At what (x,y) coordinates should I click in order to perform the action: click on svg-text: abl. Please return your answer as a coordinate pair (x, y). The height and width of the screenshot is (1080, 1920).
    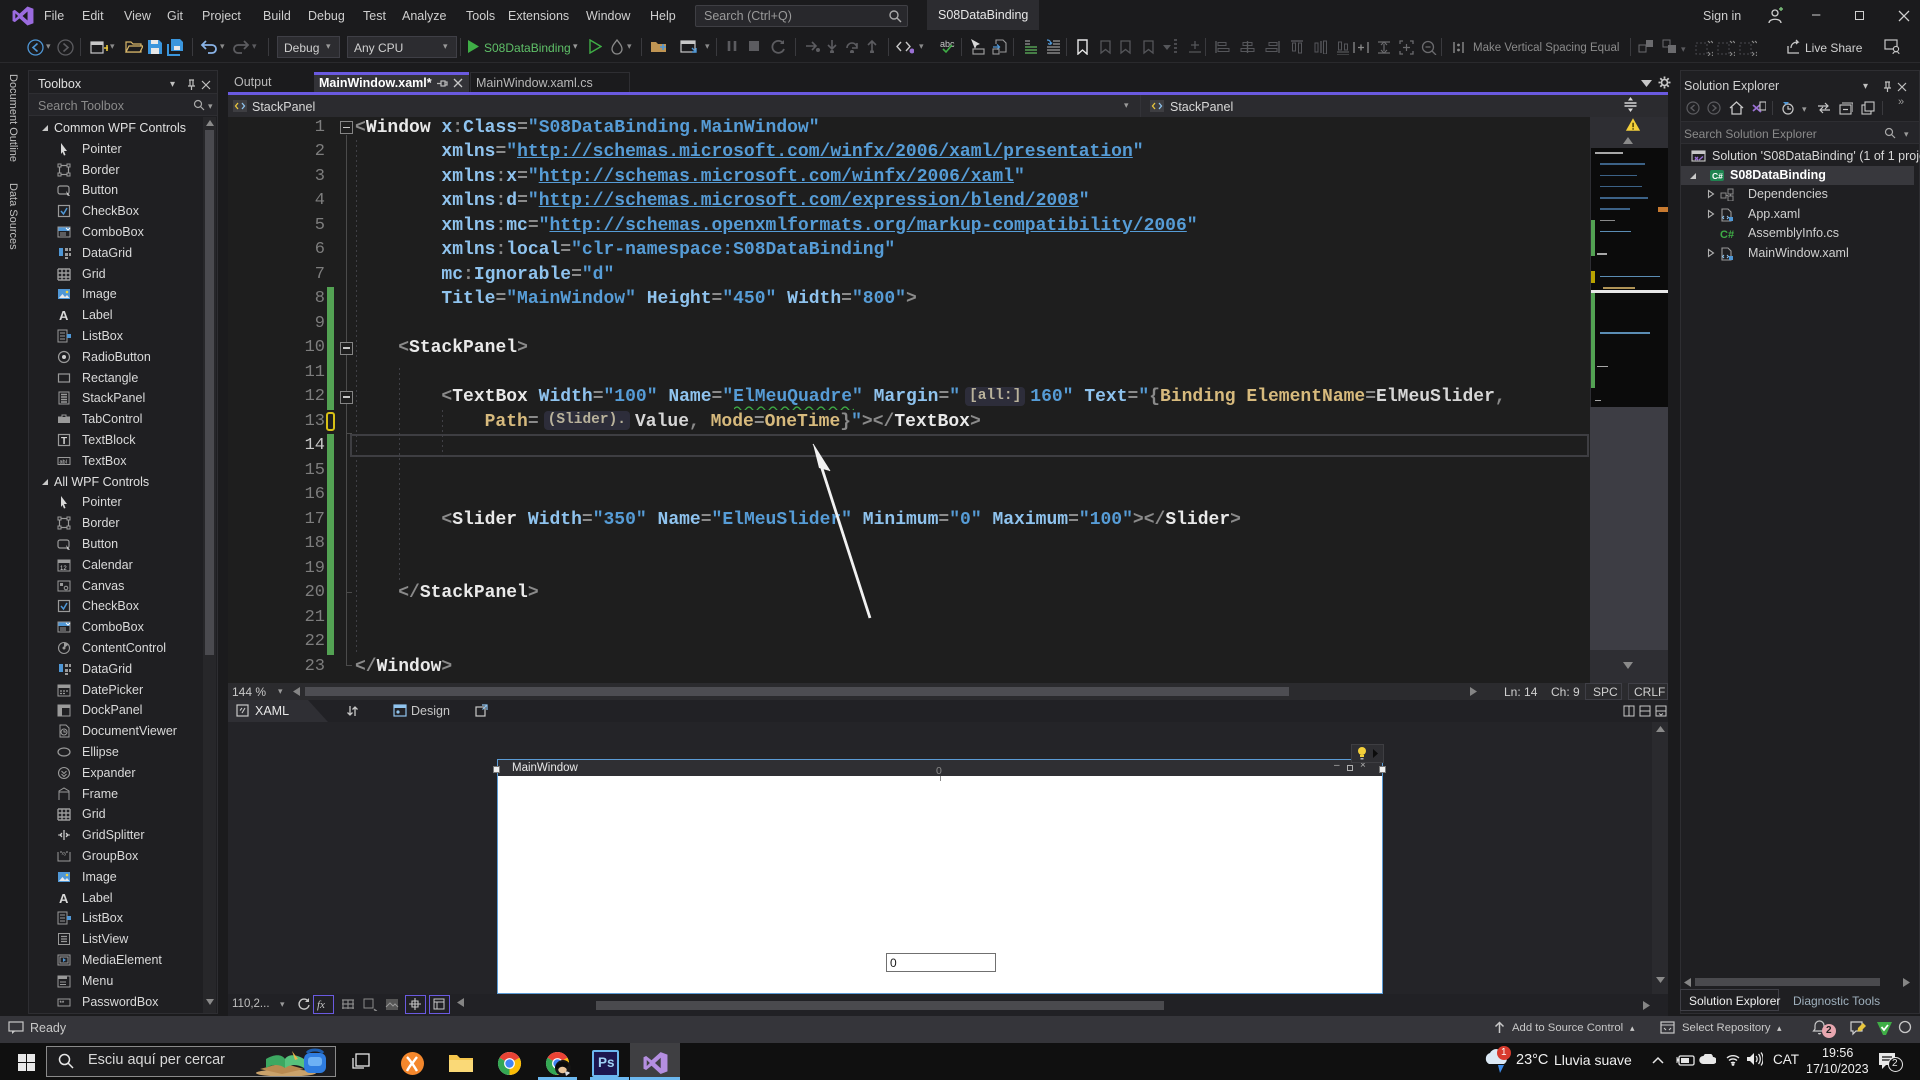
    Looking at the image, I should click on (63, 462).